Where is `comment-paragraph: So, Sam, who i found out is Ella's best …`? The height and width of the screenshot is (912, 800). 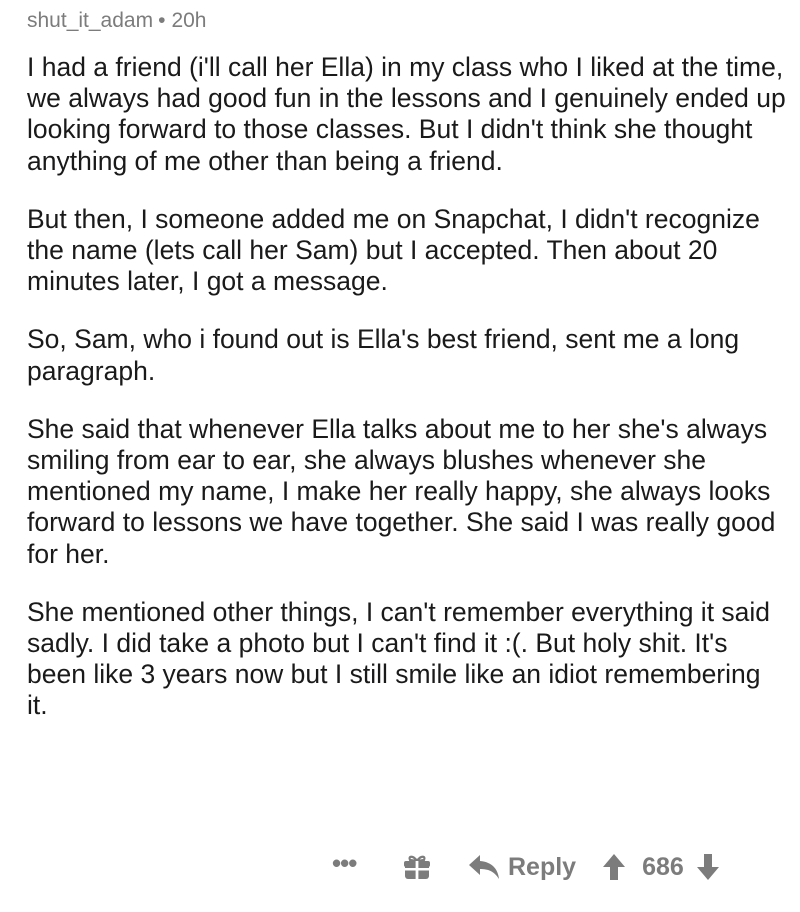 comment-paragraph: So, Sam, who i found out is Ella's best … is located at coordinates (383, 355).